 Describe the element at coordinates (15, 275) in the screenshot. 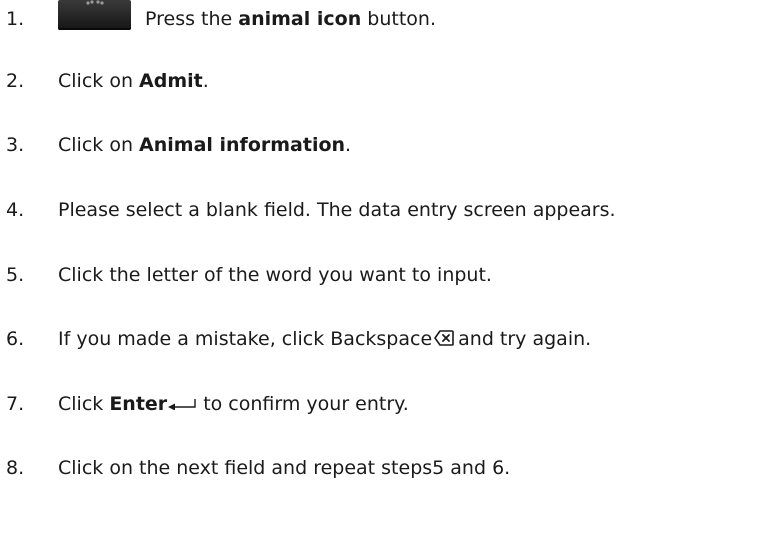

I see `step-number: 5.` at that location.